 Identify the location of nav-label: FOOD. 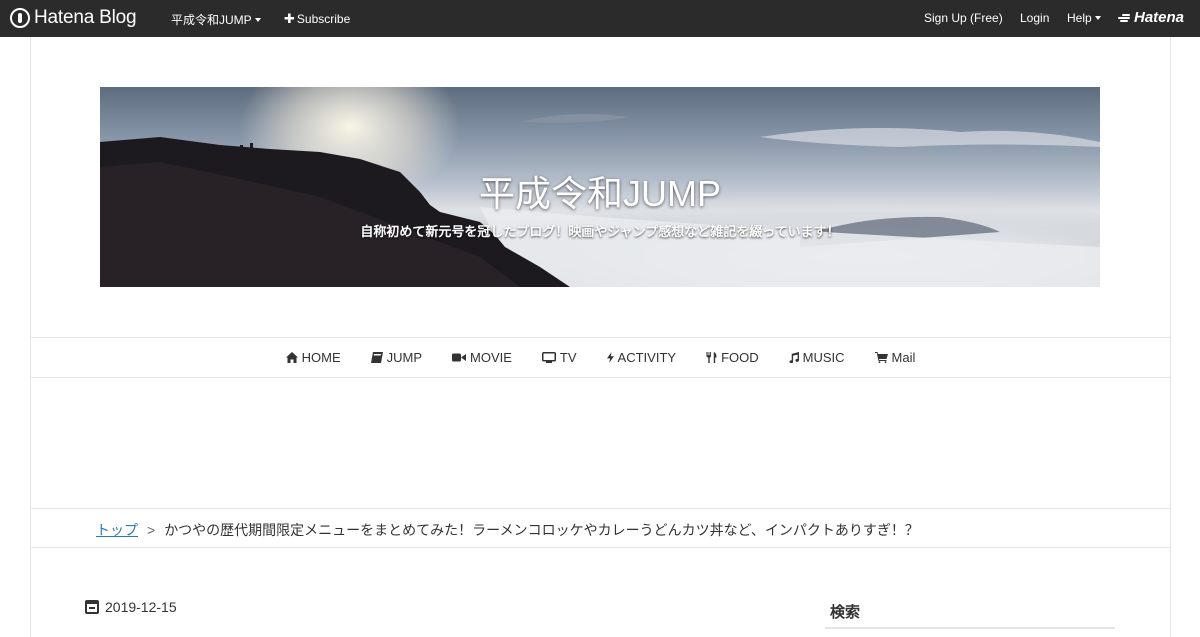
(740, 357).